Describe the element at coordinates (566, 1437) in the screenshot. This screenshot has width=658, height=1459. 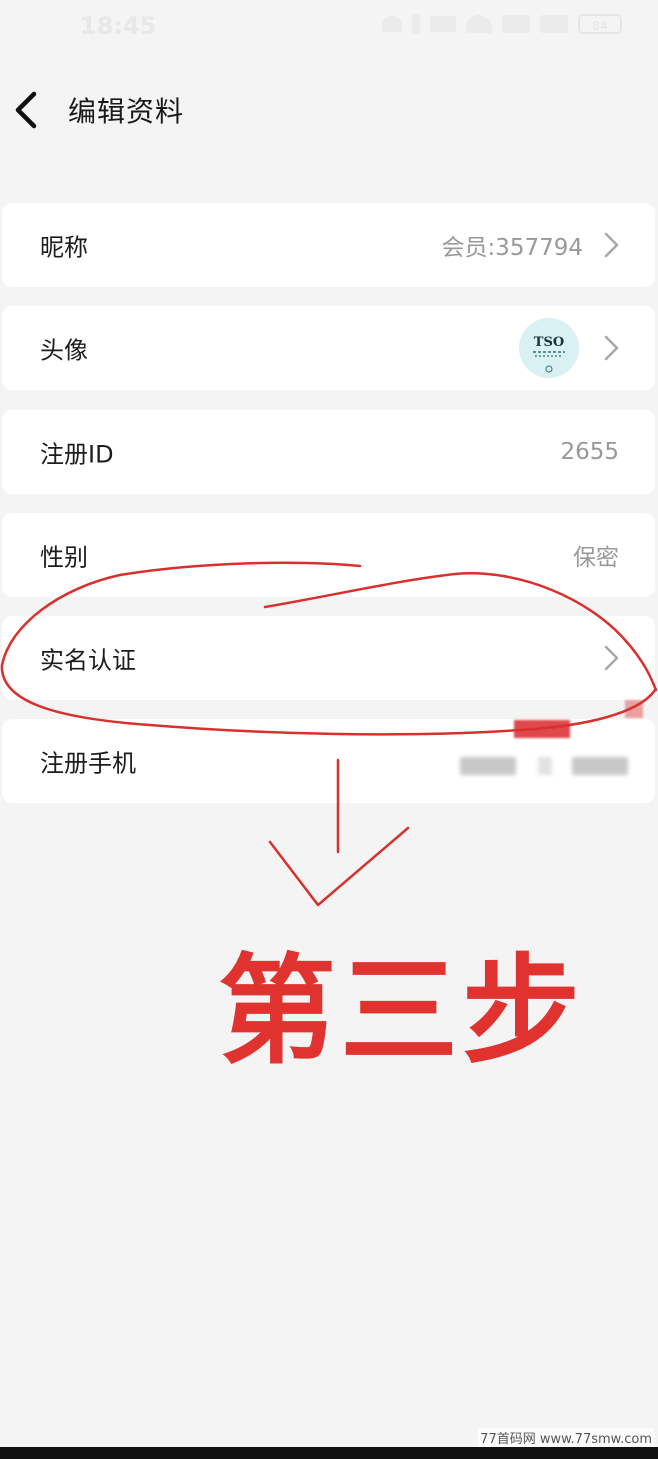
I see `watermark: 77首码网 www.77smw.com` at that location.